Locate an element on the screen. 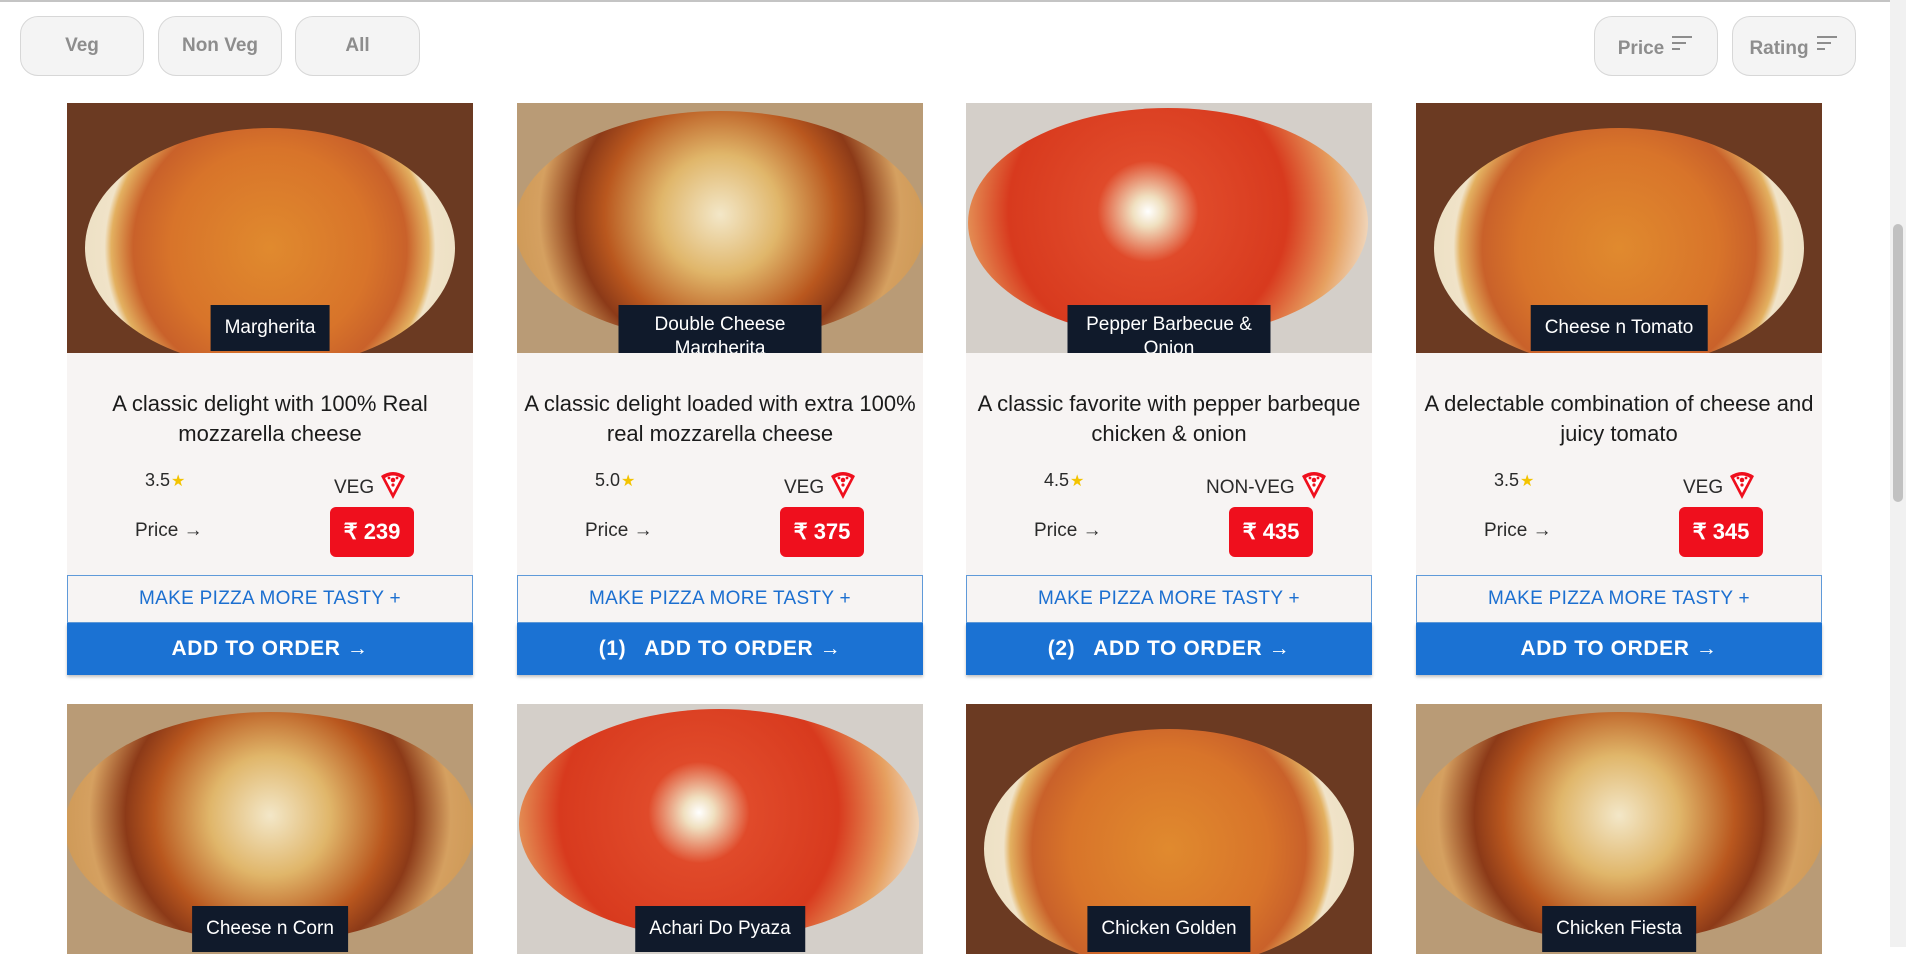 Image resolution: width=1906 pixels, height=954 pixels. pizza-image: Margherita is located at coordinates (270, 228).